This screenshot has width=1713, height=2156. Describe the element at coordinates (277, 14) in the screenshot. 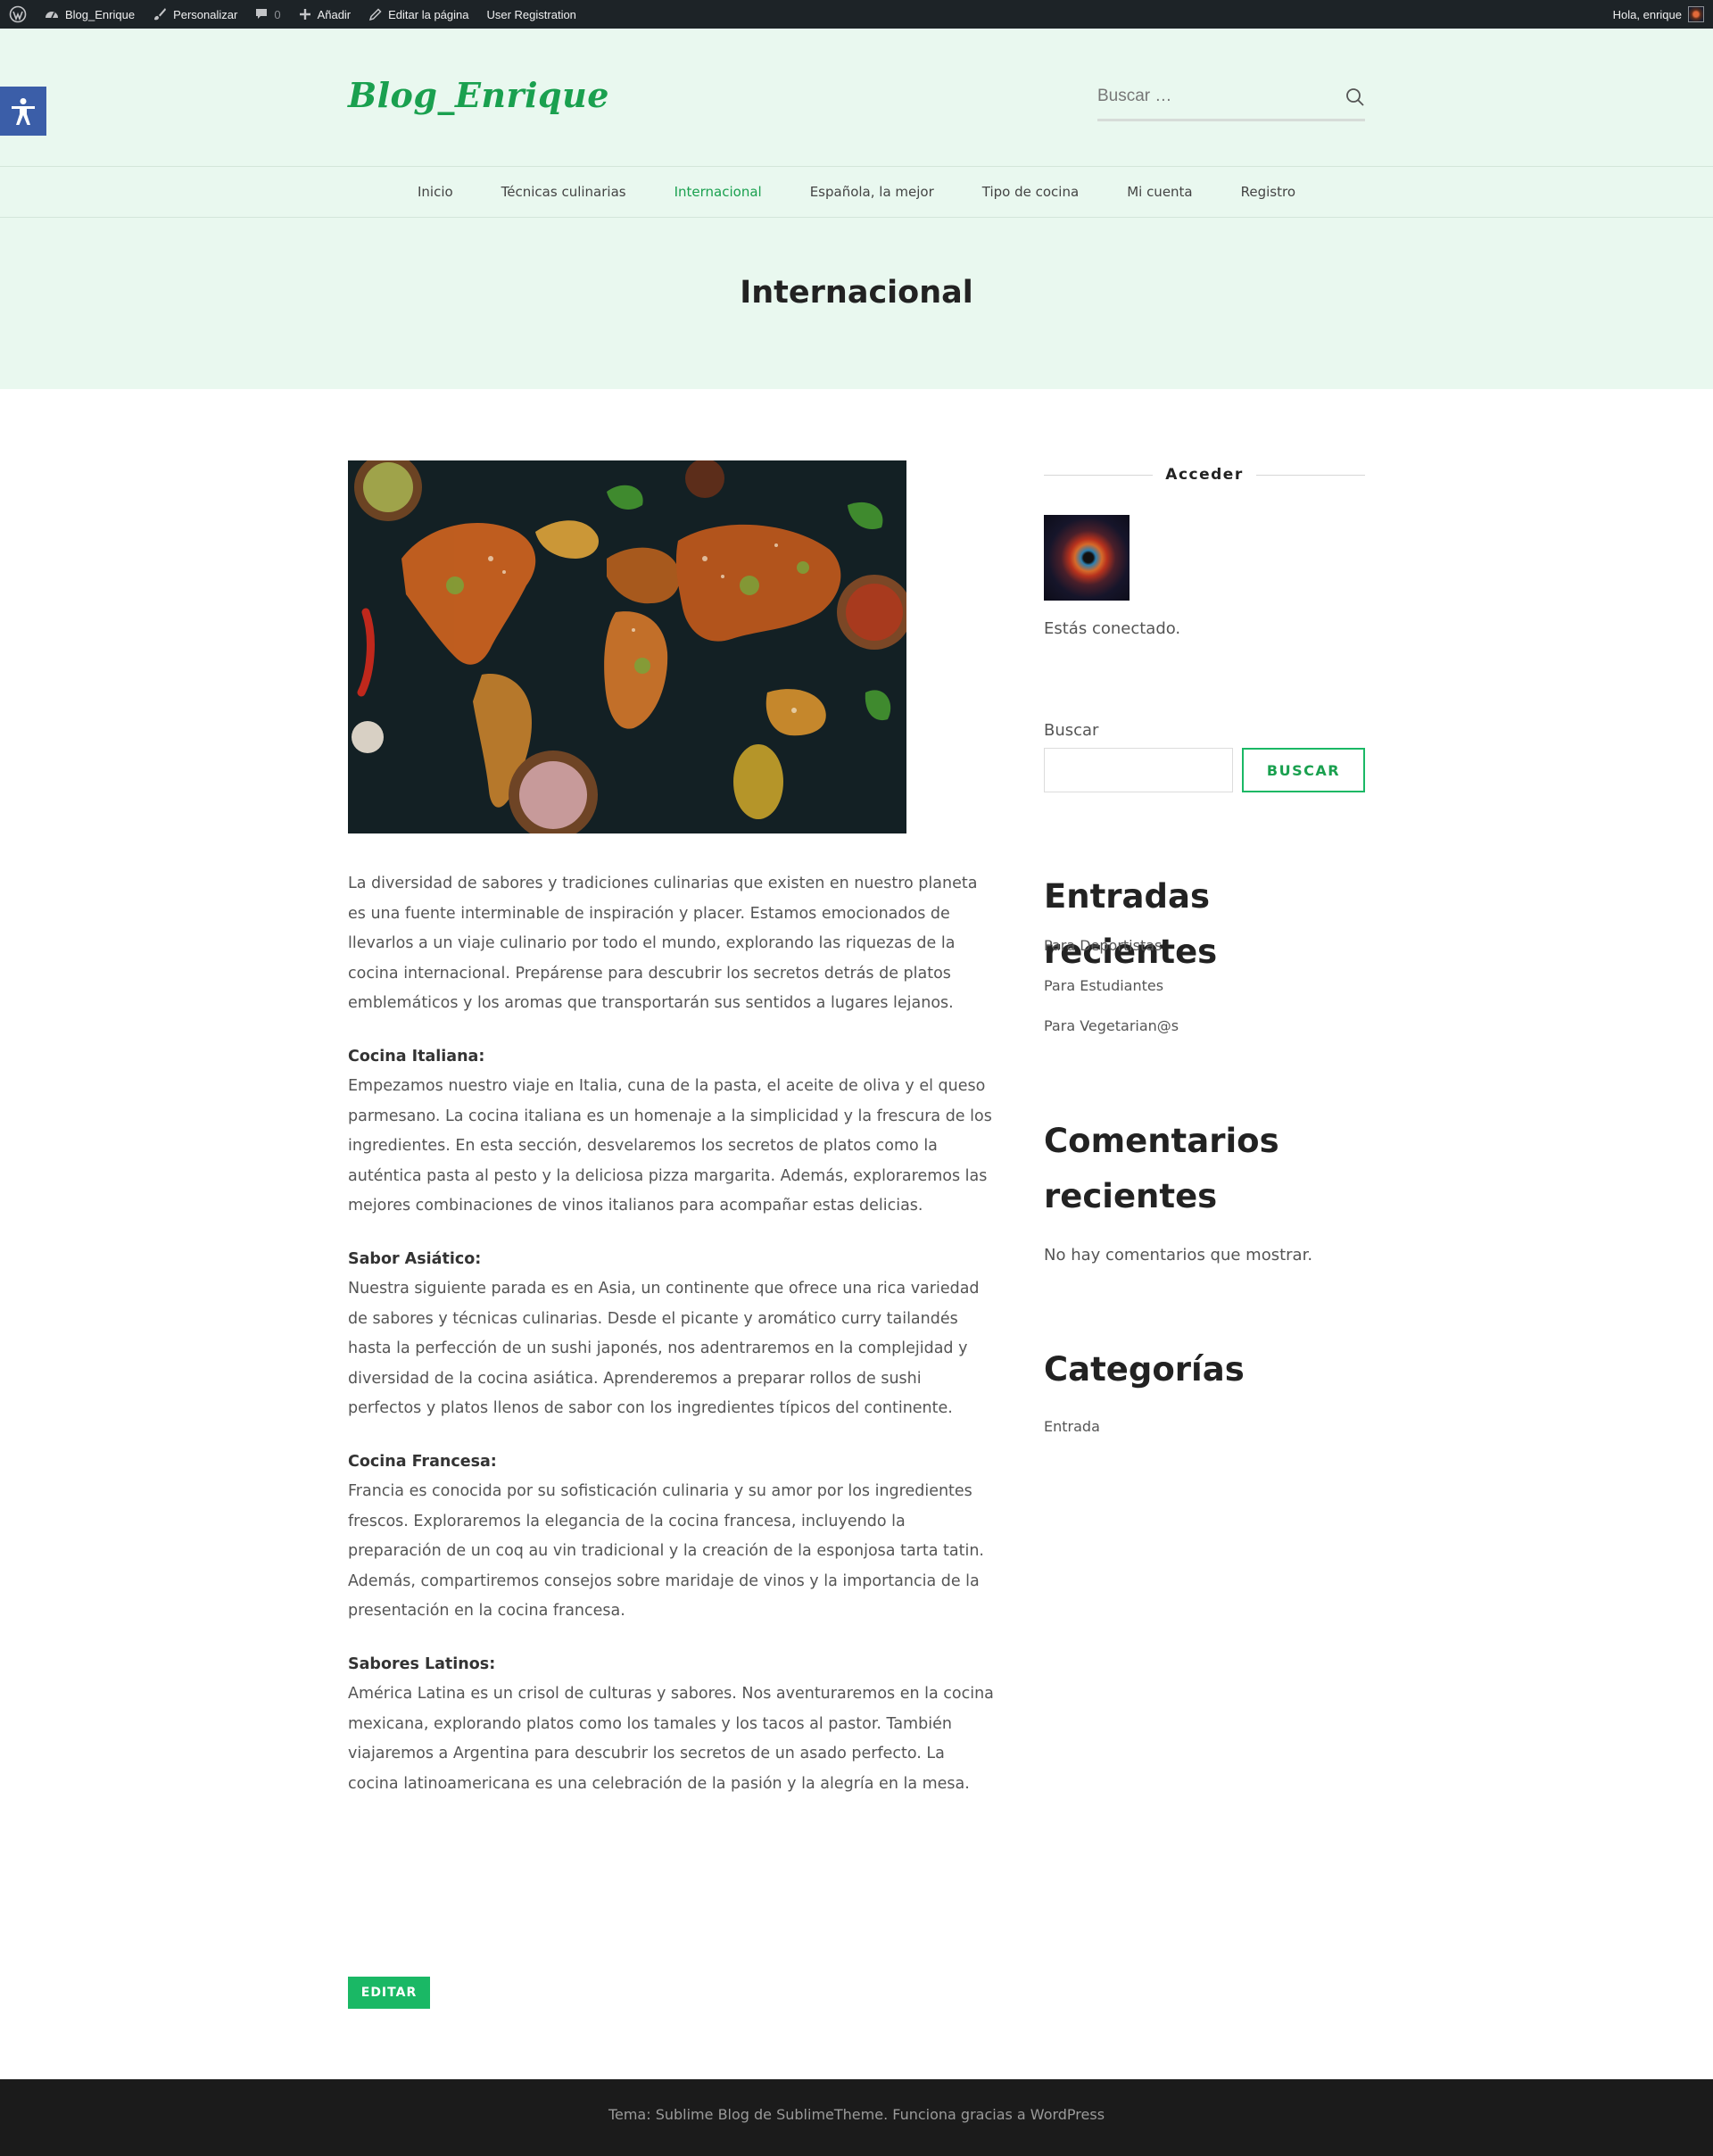

I see `comments-count: 0` at that location.